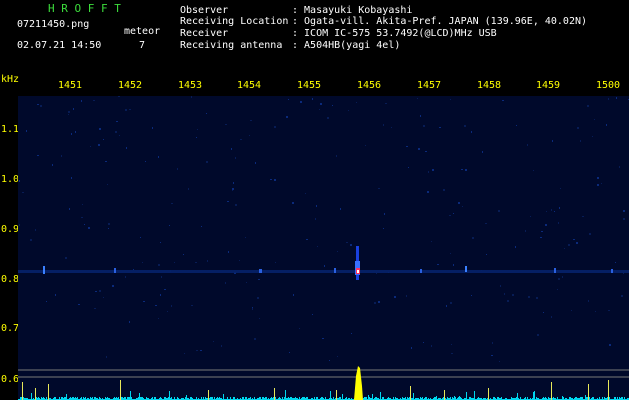 Image resolution: width=629 pixels, height=400 pixels. Describe the element at coordinates (394, 33) in the screenshot. I see `info-value-receiver: : ICOM IC-575 53.7492(@LCD)MHz USB` at that location.